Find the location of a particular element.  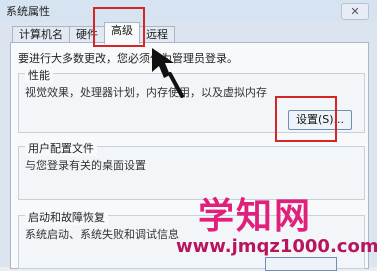

tab-computer-name: 计算机名 is located at coordinates (41, 34).